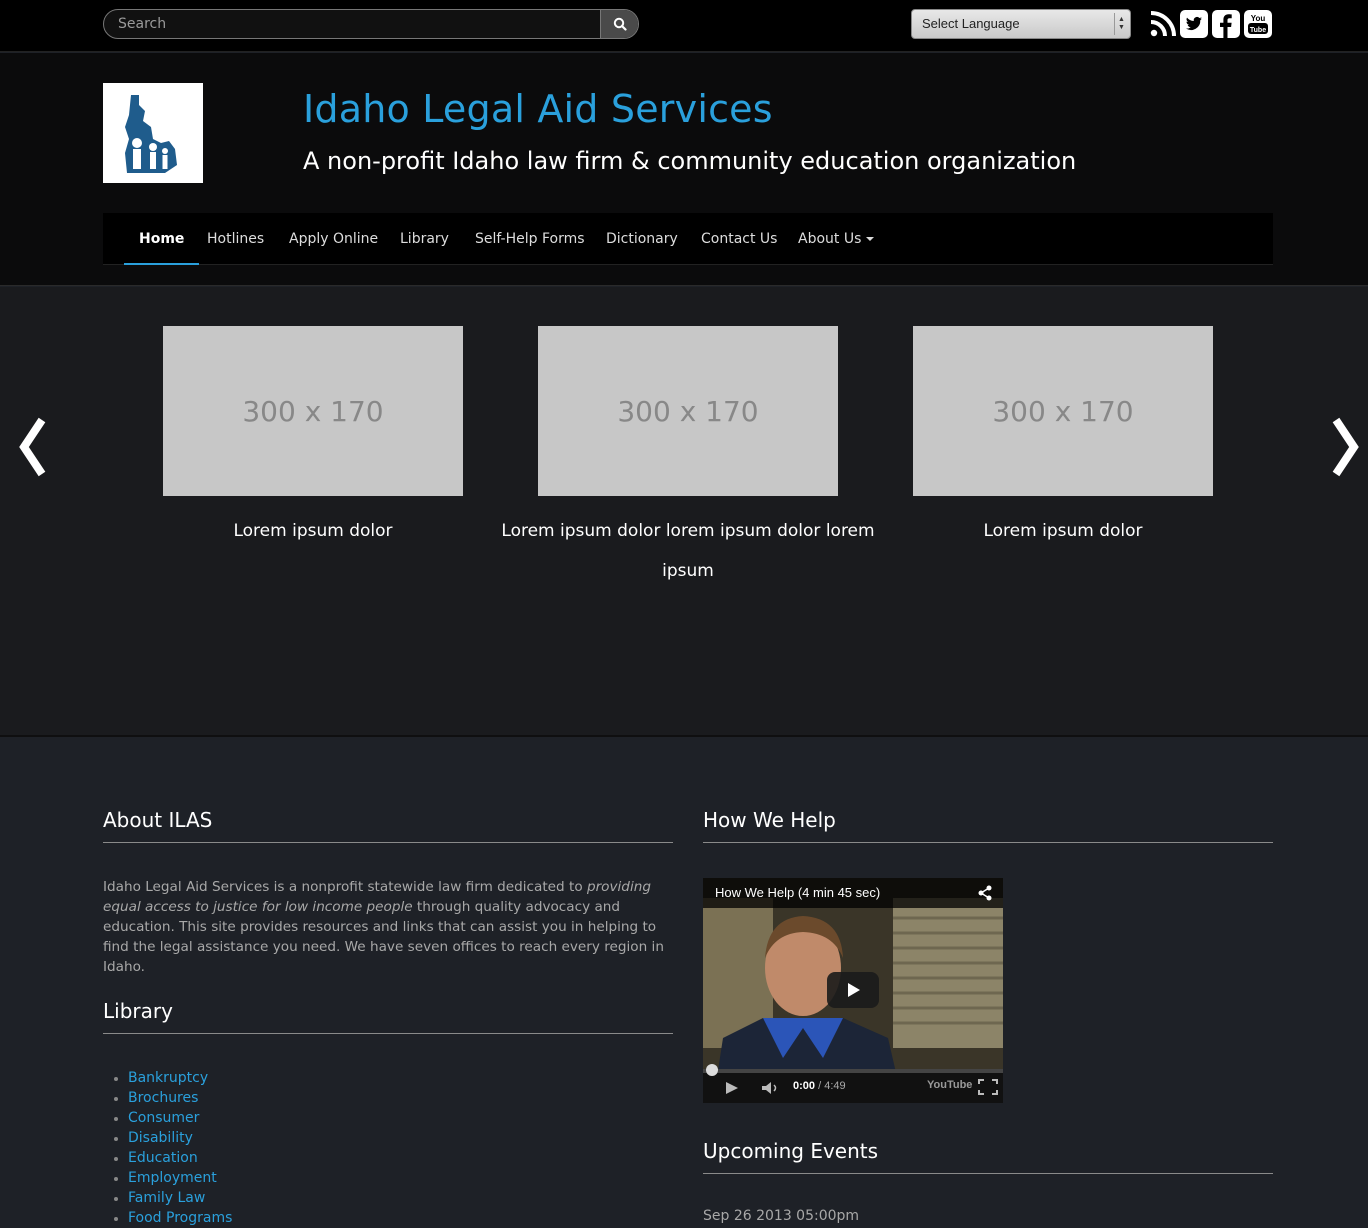  I want to click on logo, so click(153, 133).